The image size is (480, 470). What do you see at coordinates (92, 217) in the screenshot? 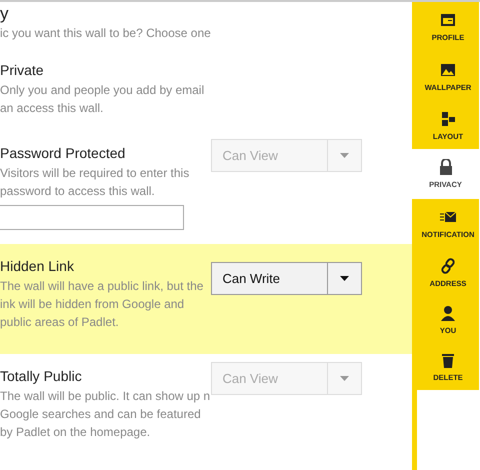
I see `password-field` at bounding box center [92, 217].